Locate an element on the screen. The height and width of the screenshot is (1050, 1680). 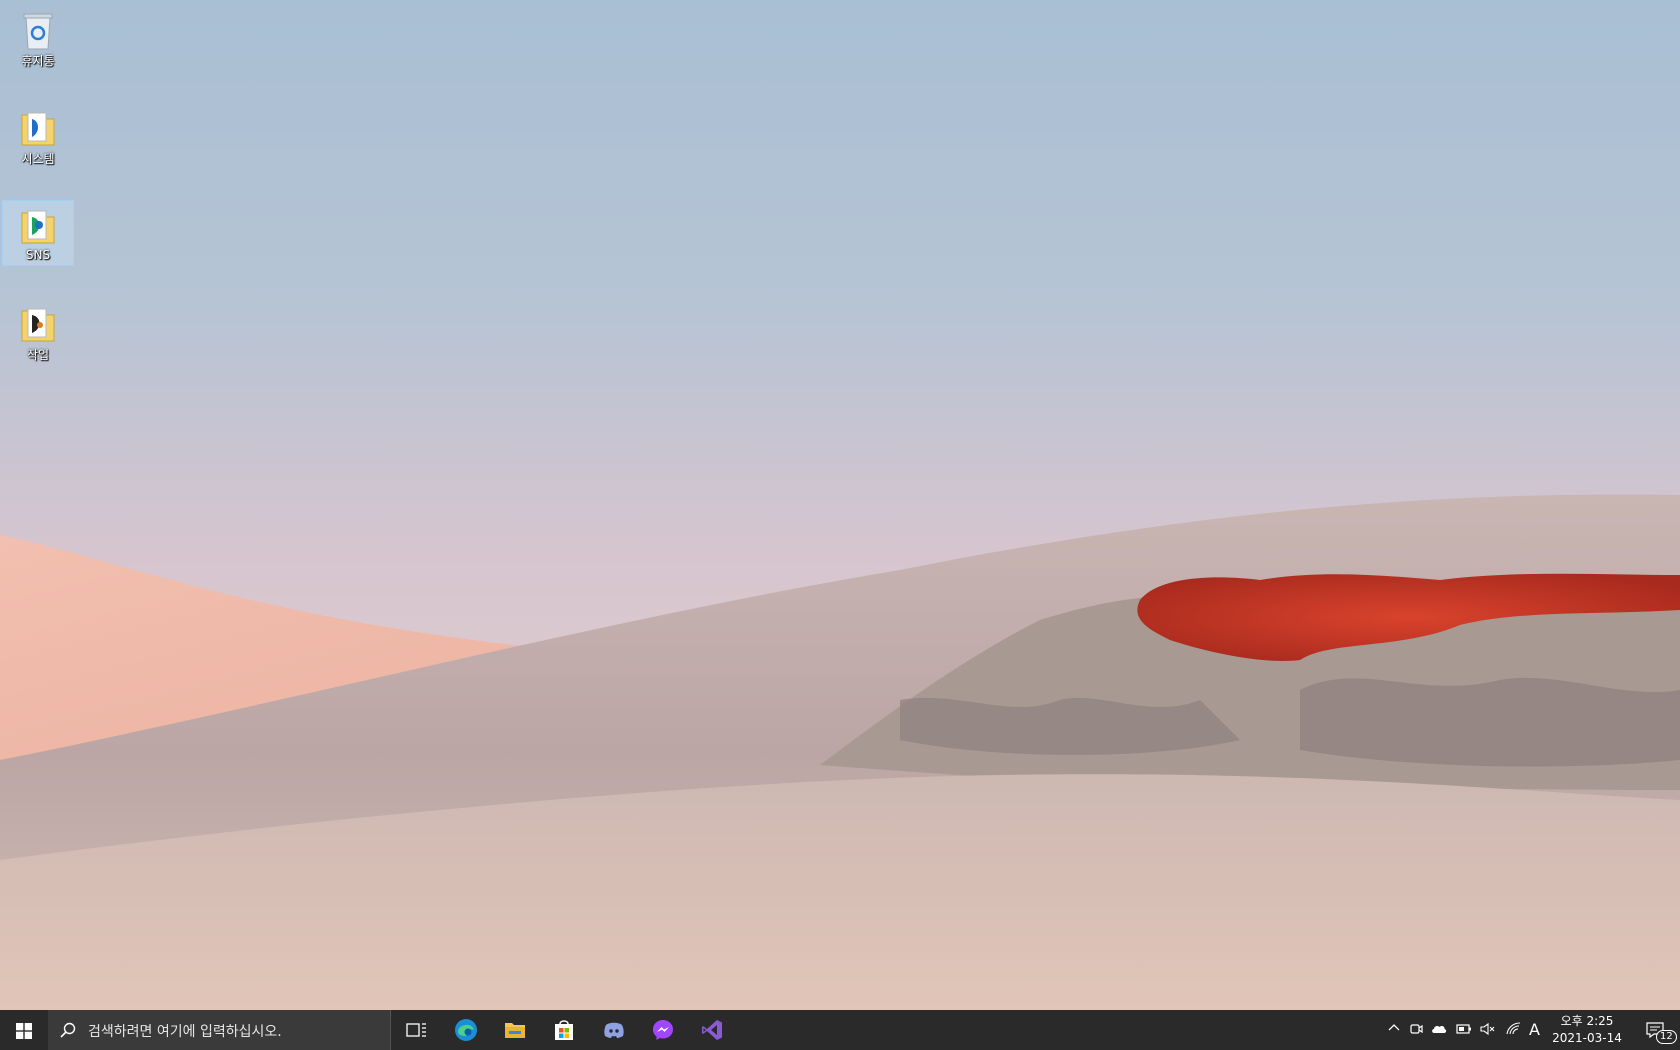
tray-volume is located at coordinates (1488, 1030).